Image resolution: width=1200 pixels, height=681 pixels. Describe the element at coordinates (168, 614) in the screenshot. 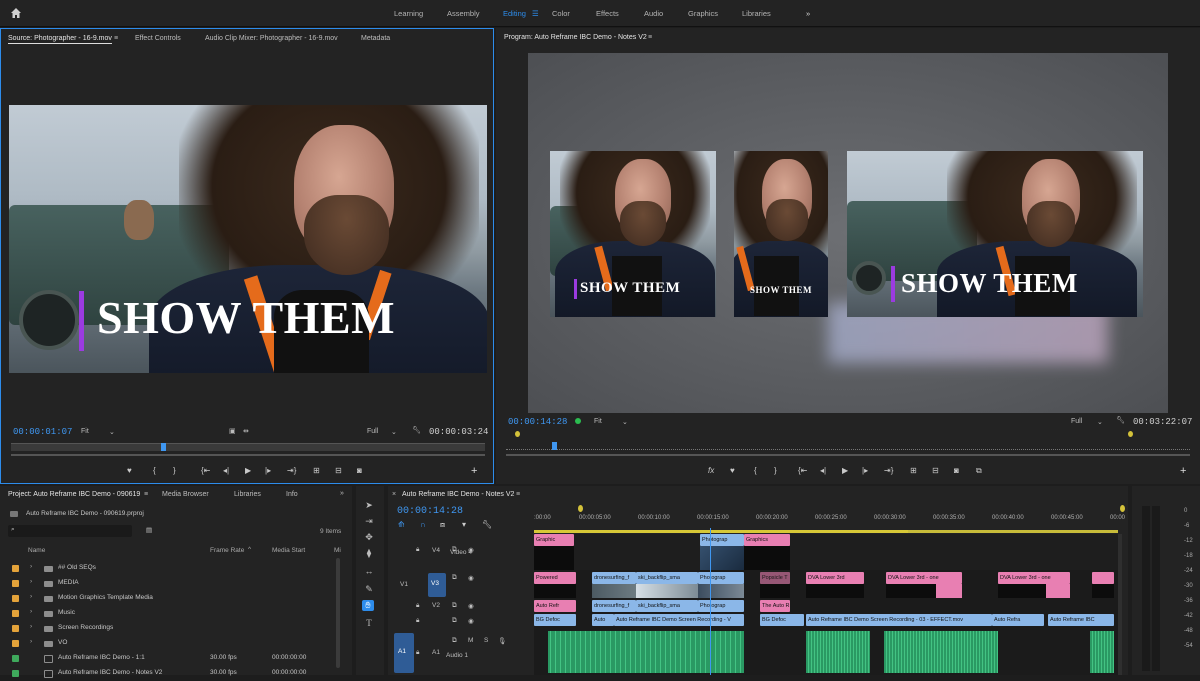

I see `list-item: › Music` at that location.